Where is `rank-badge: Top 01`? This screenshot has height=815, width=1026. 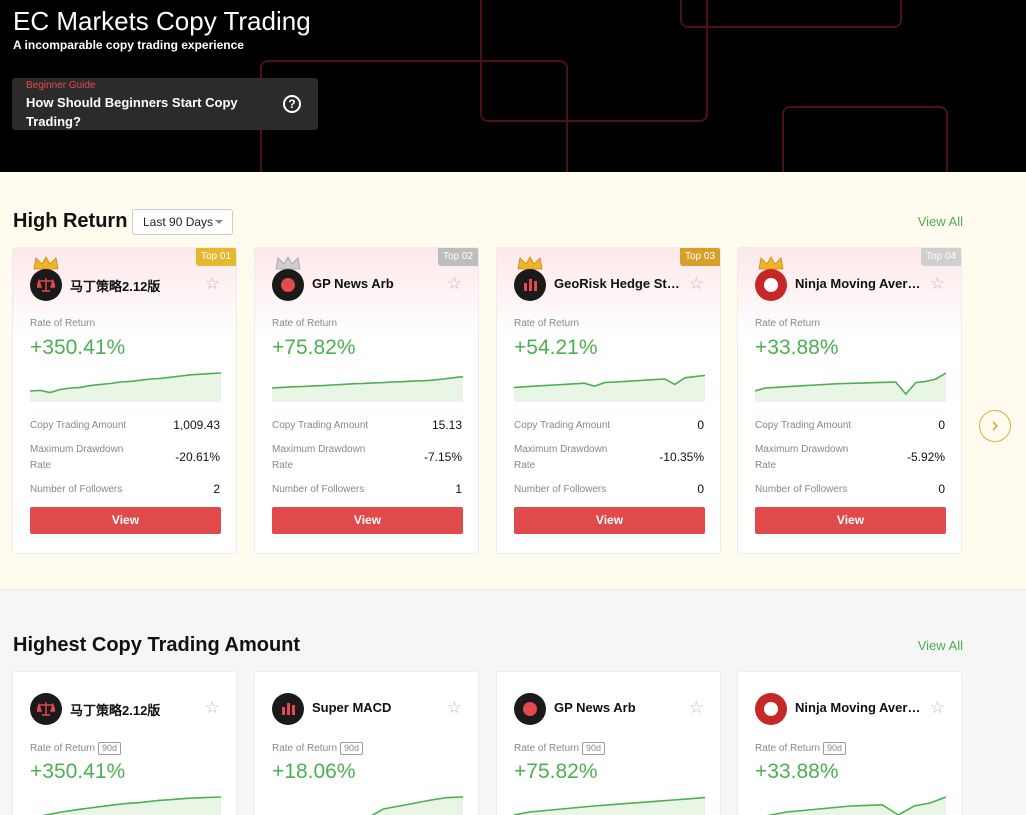
rank-badge: Top 01 is located at coordinates (216, 257).